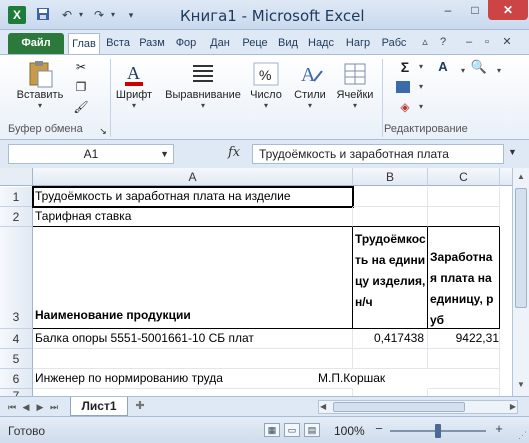 This screenshot has width=529, height=443. What do you see at coordinates (16, 197) in the screenshot?
I see `row-header-1: 1` at bounding box center [16, 197].